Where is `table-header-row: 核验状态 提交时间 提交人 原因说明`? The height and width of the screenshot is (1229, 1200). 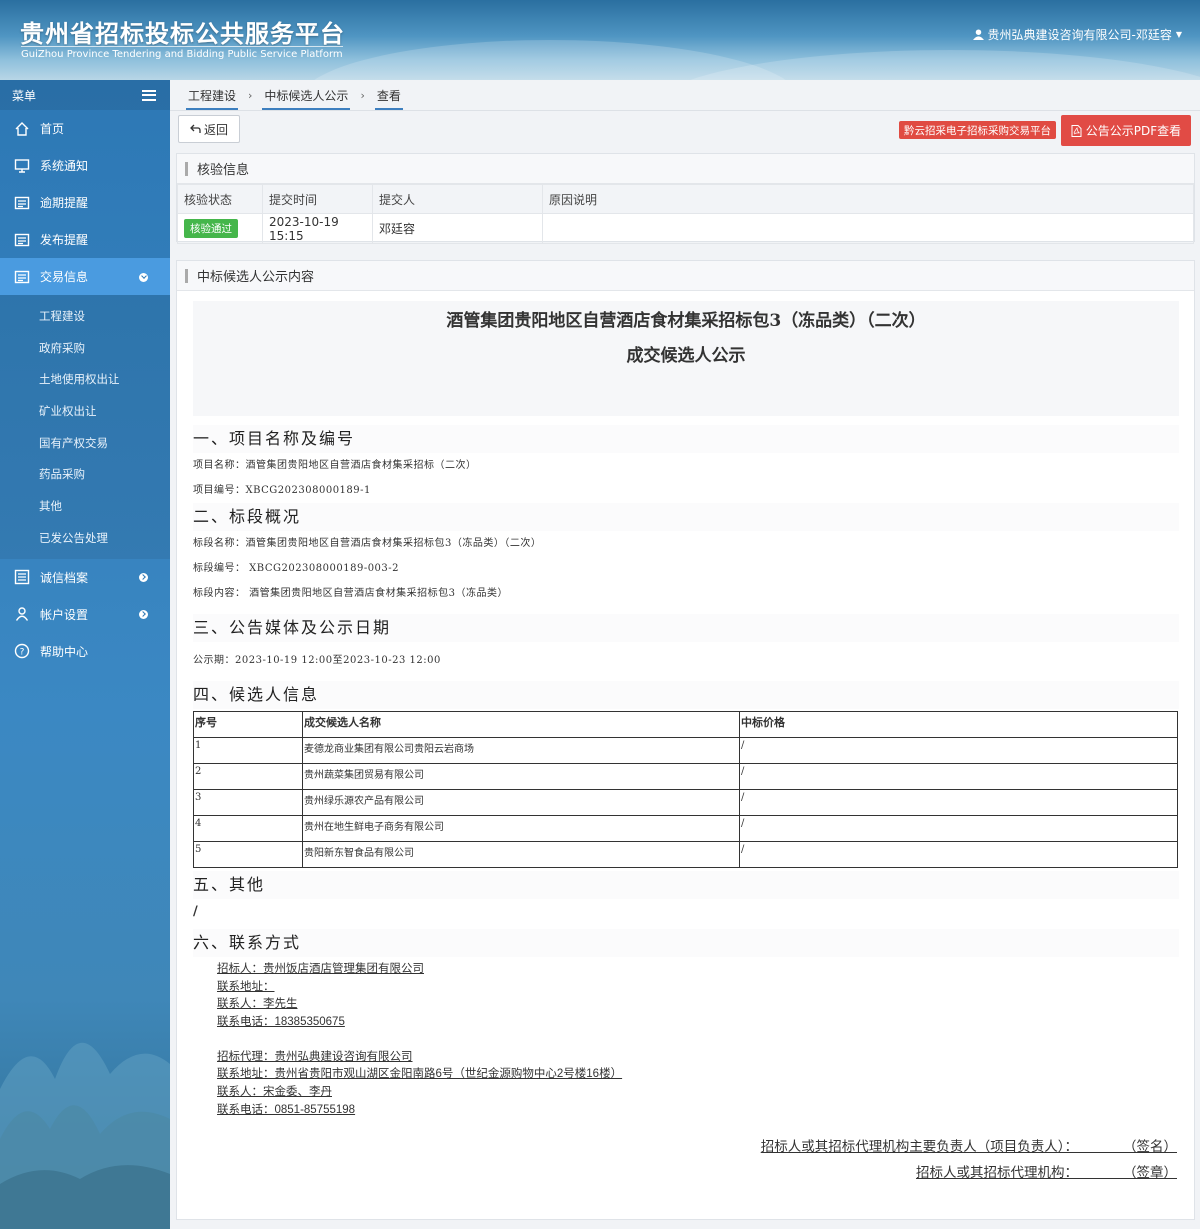 table-header-row: 核验状态 提交时间 提交人 原因说明 is located at coordinates (685, 199).